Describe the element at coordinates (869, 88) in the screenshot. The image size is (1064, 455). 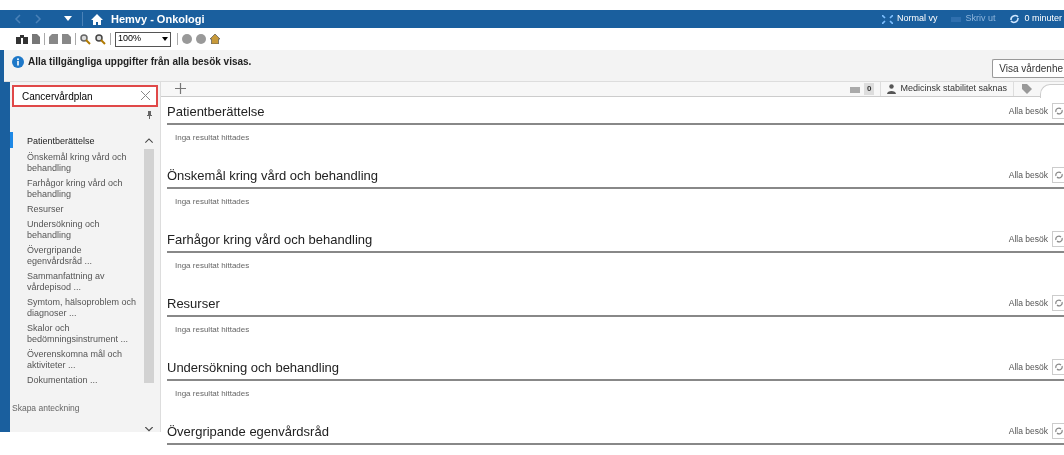
I see `count-badge: 0` at that location.